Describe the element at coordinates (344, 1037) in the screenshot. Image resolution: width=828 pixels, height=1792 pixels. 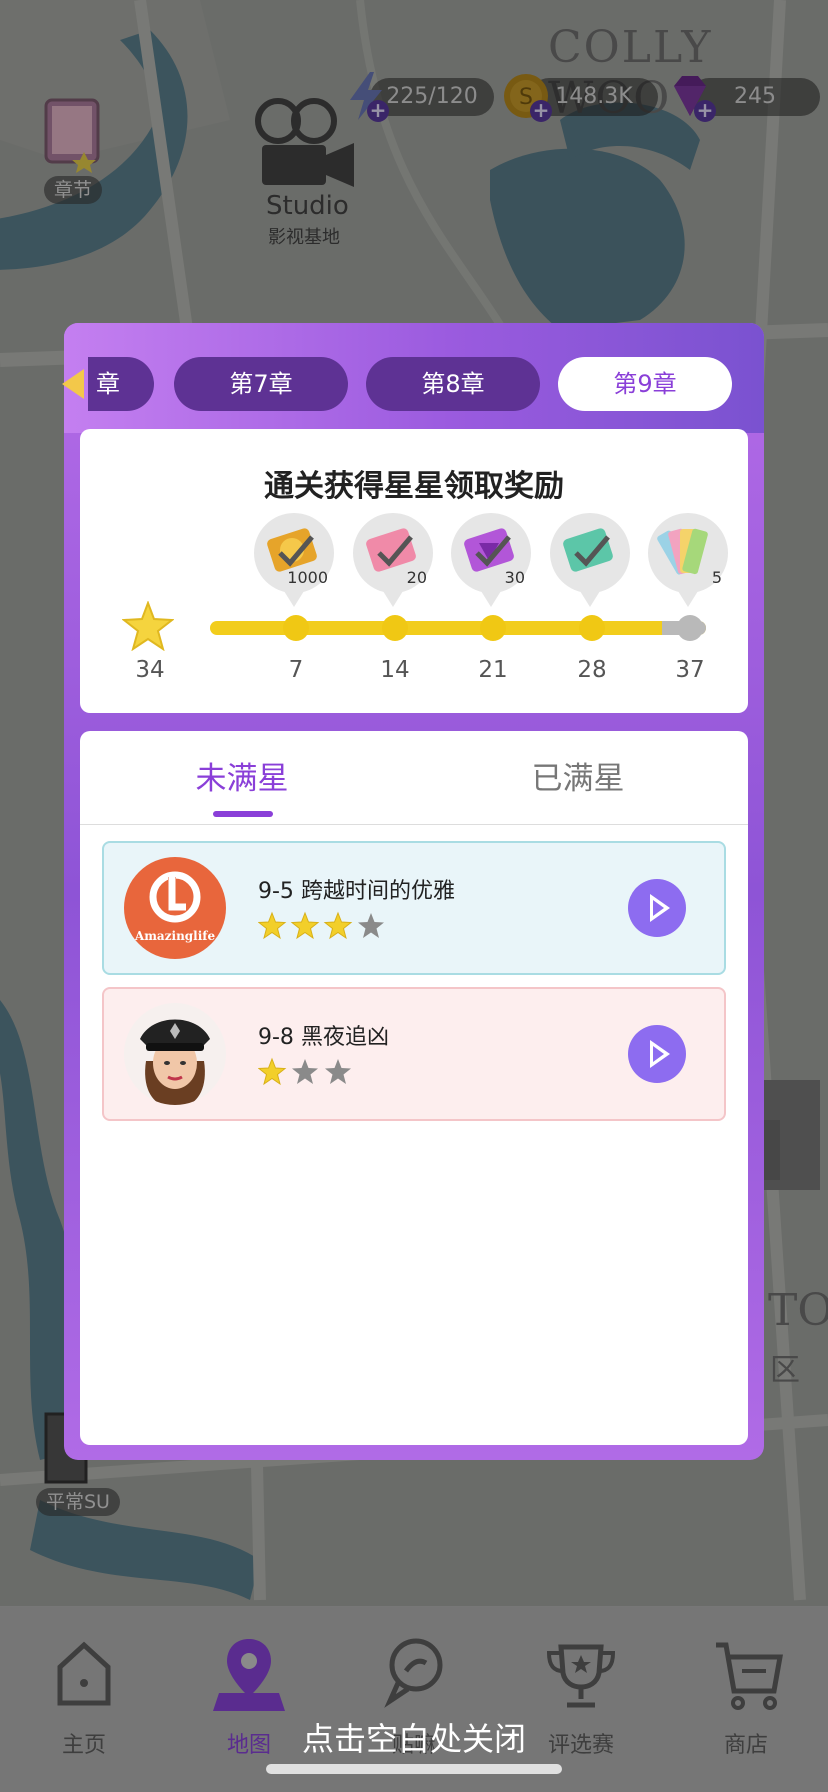
I see `level-name: 黑夜追凶` at that location.